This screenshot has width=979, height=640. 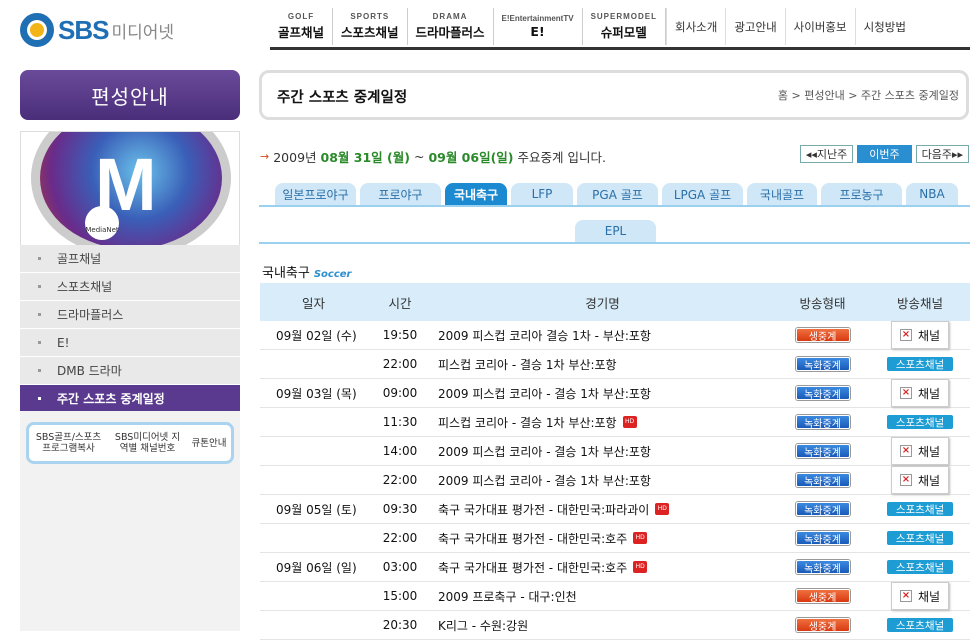 I want to click on cell-time: 11:30, so click(x=400, y=422).